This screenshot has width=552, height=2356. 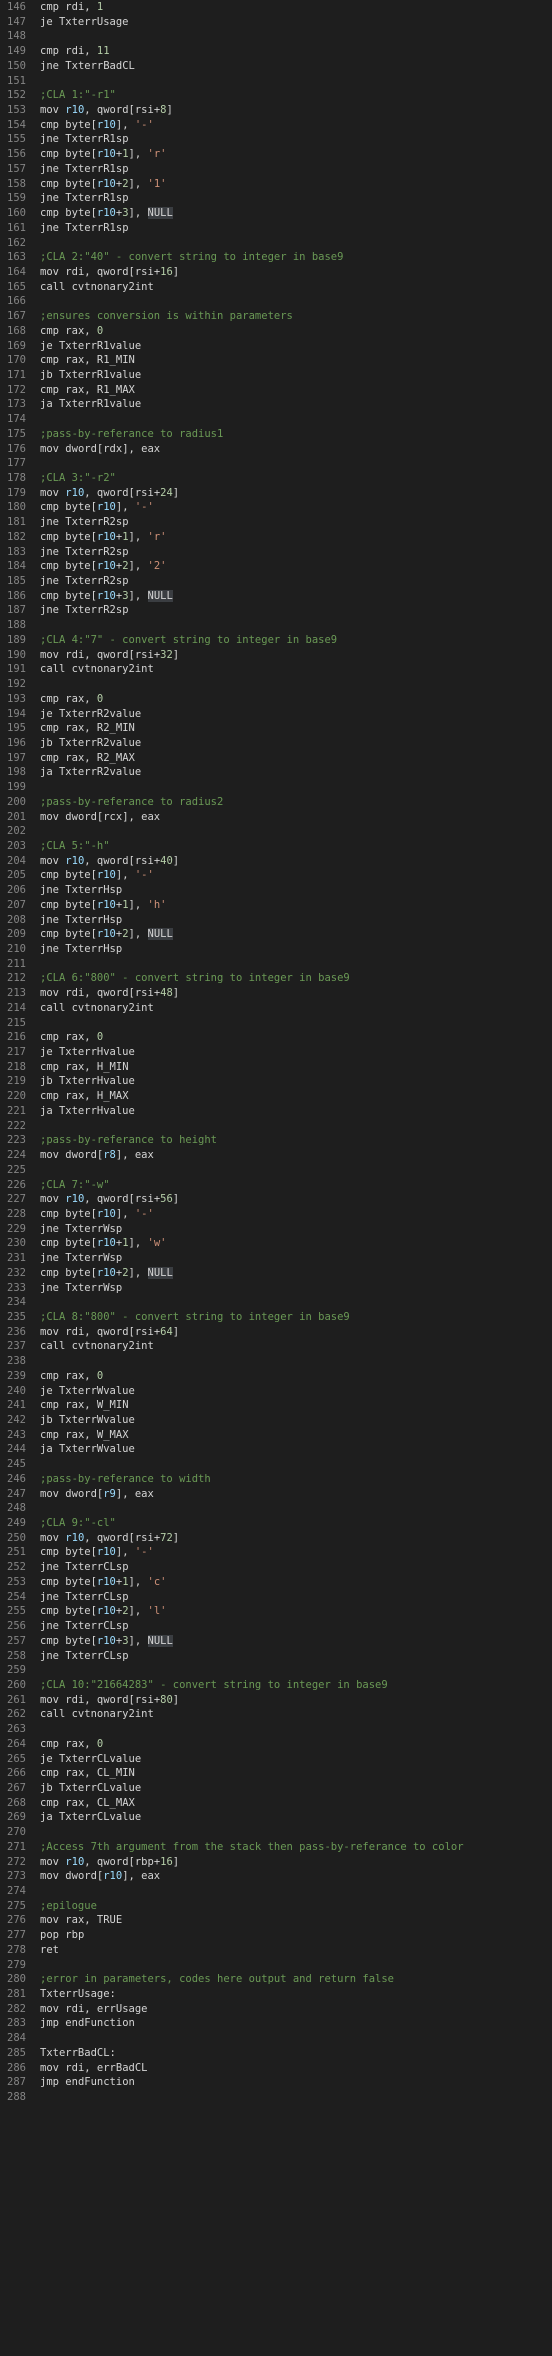 I want to click on code-line: 257 cmp byte[r10+3], NULL, so click(x=276, y=1641).